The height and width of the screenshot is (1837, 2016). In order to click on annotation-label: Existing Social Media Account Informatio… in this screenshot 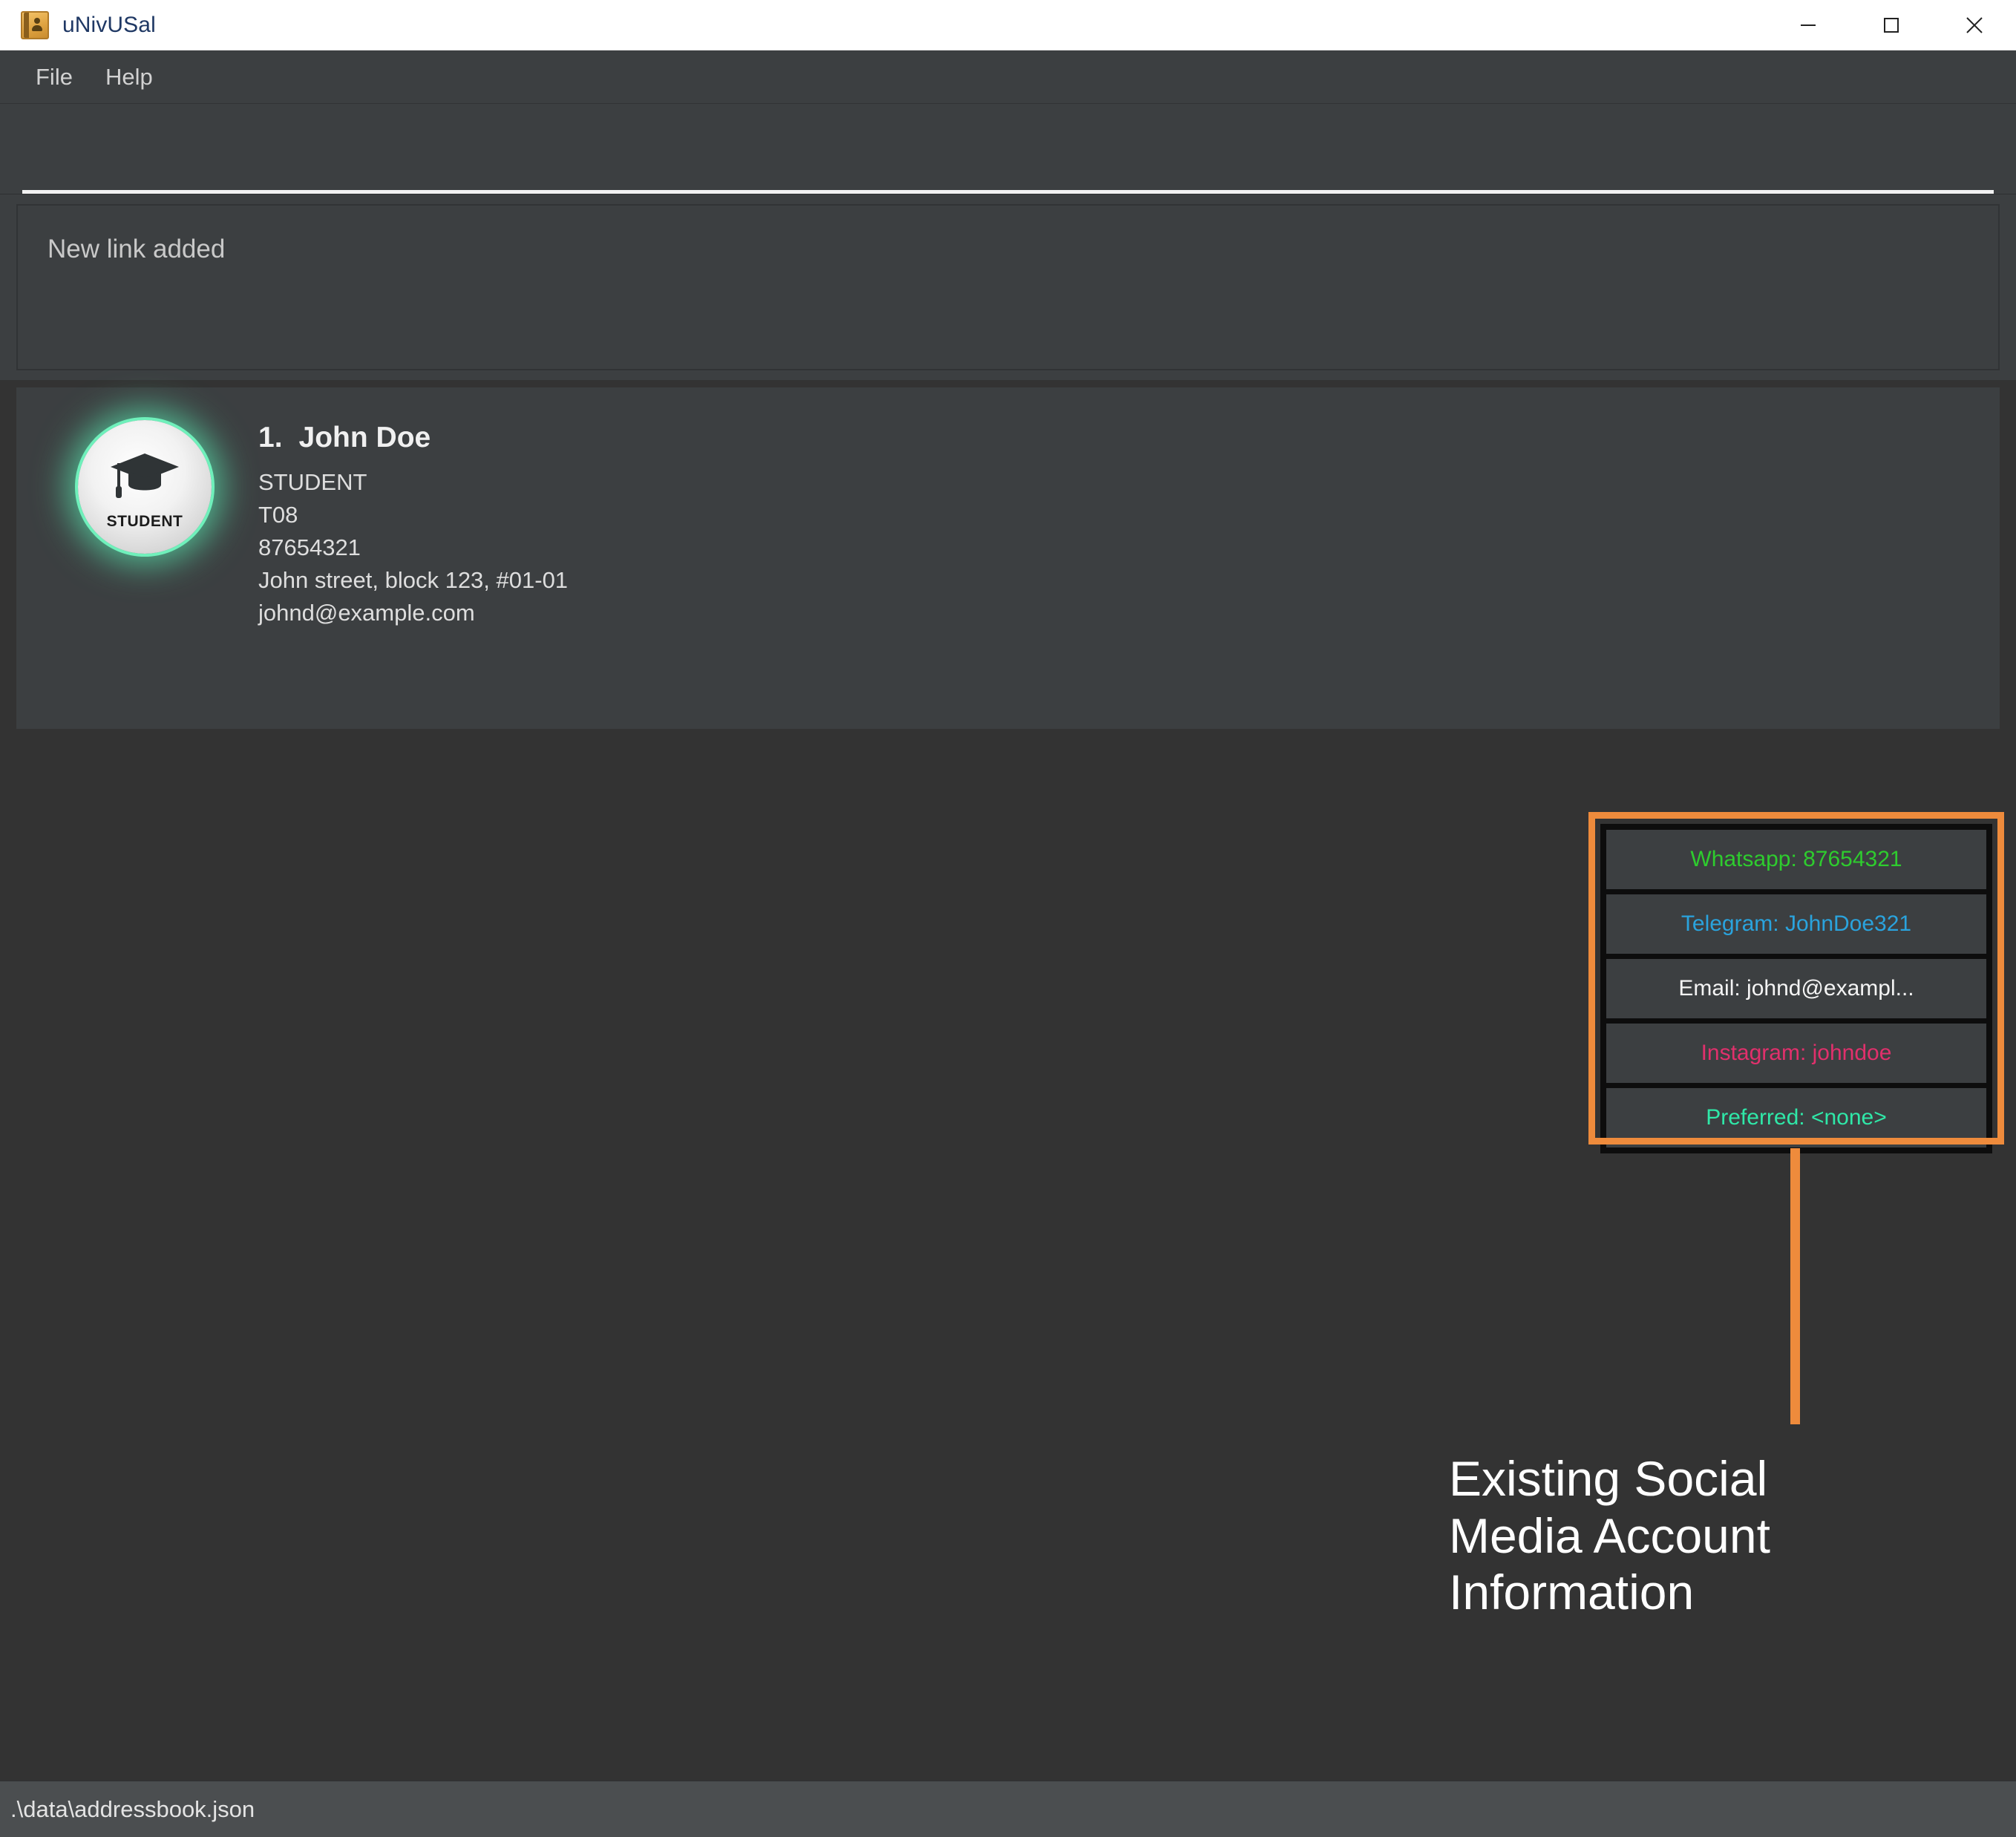, I will do `click(1610, 1535)`.